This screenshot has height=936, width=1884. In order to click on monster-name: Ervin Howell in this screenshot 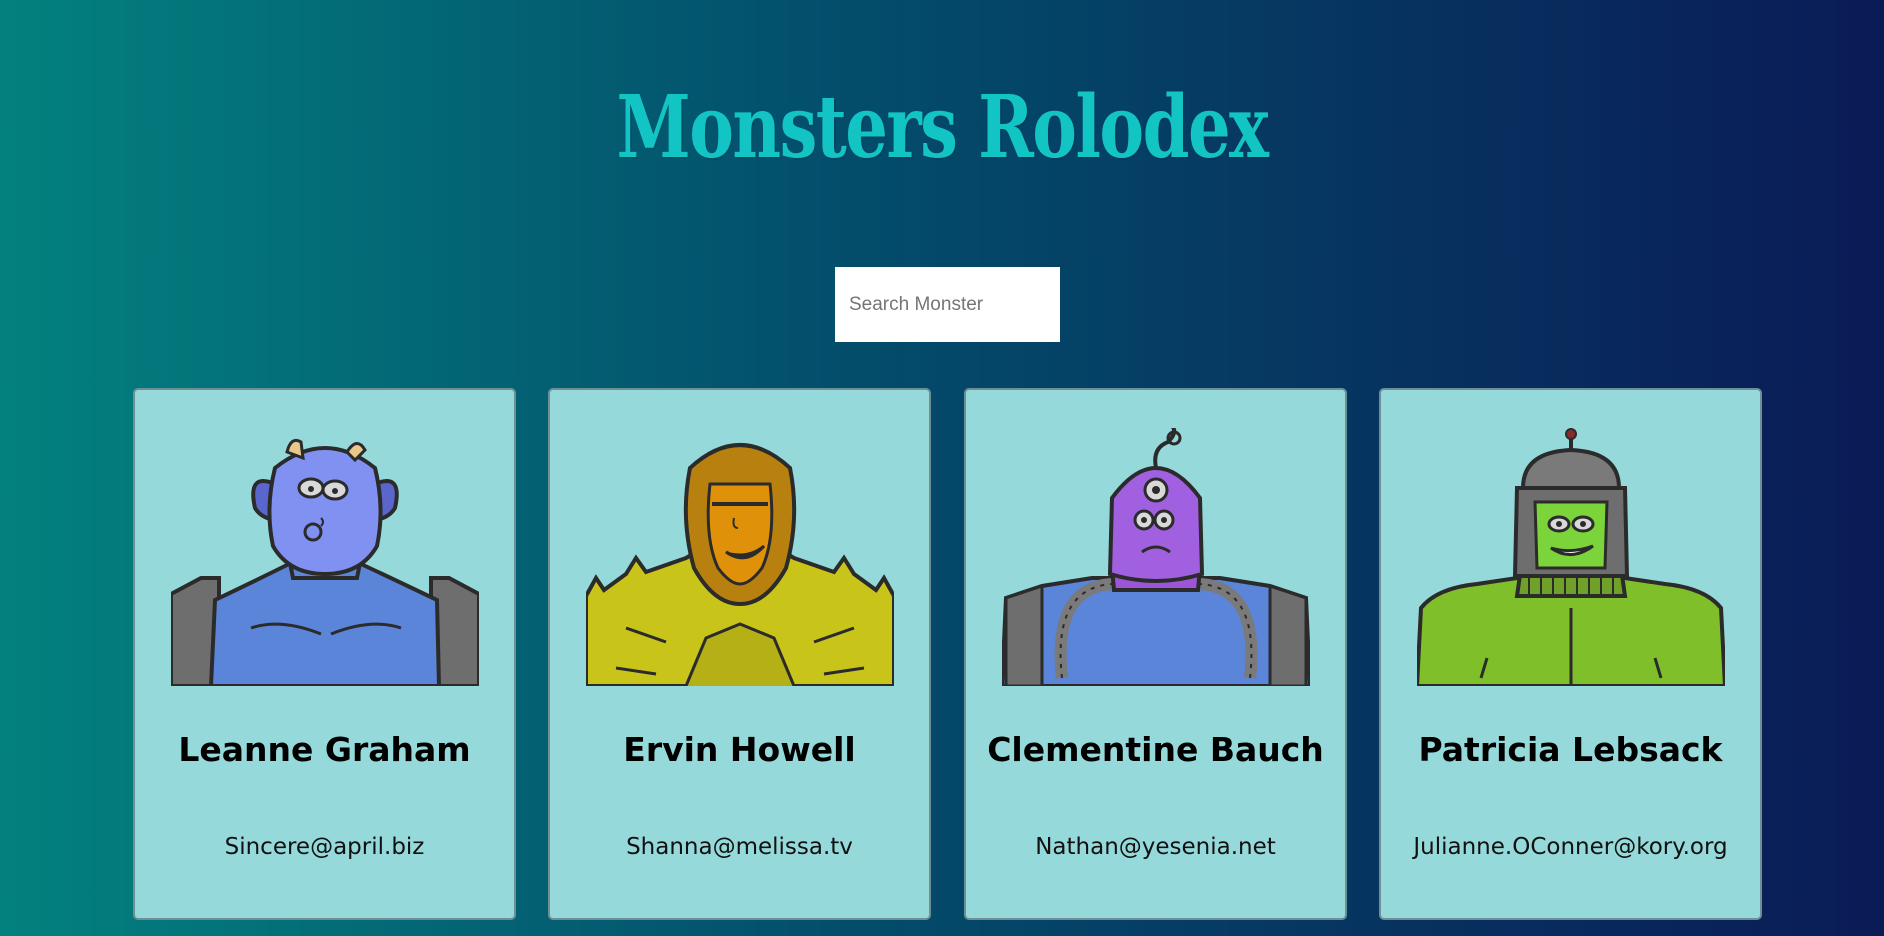, I will do `click(739, 749)`.